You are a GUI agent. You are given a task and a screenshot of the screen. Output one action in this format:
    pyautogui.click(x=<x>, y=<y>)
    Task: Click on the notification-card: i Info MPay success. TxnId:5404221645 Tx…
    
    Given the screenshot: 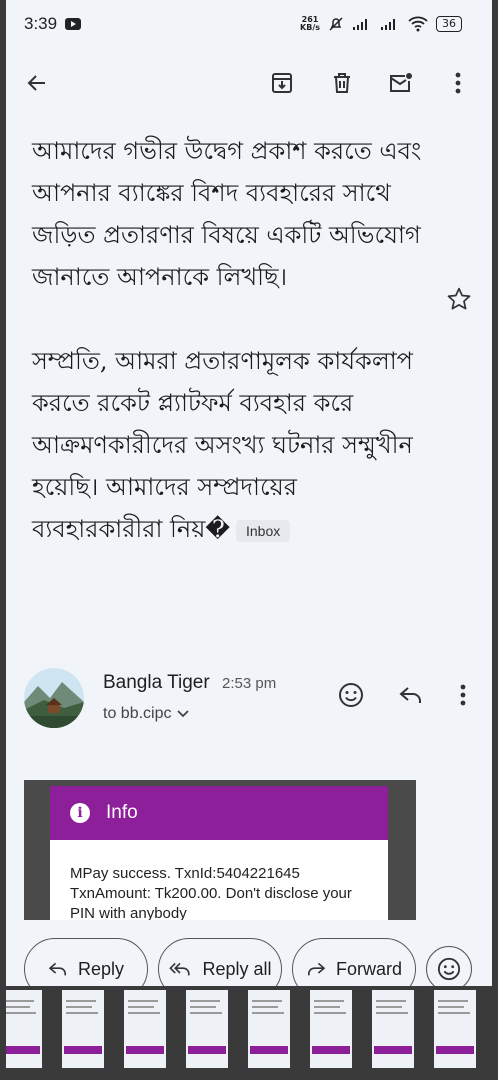 What is the action you would take?
    pyautogui.click(x=219, y=853)
    